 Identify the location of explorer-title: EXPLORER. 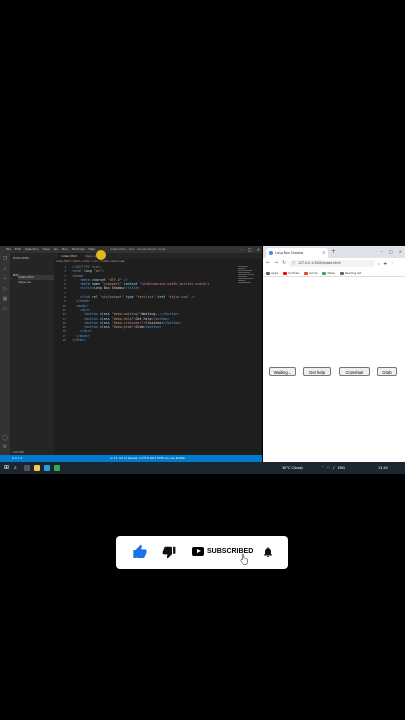
(21, 258).